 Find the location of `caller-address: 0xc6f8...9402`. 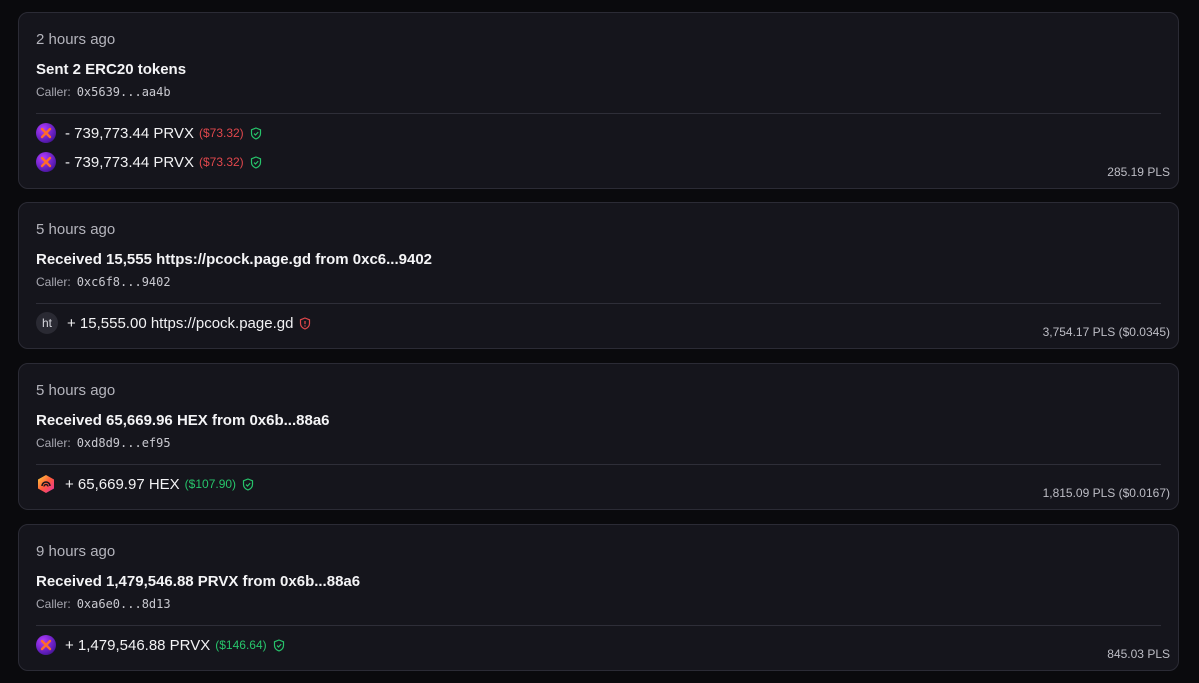

caller-address: 0xc6f8...9402 is located at coordinates (124, 282).